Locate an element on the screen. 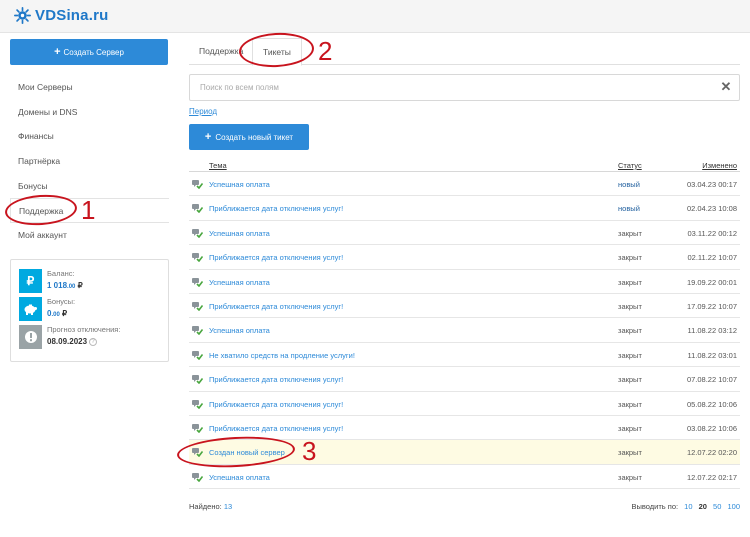 This screenshot has height=537, width=750. ticket-changed-date: 11.08.22 03:12 is located at coordinates (712, 331).